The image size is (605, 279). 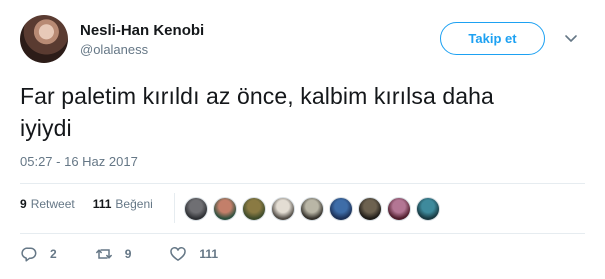 What do you see at coordinates (138, 254) in the screenshot?
I see `tweet-actions: 2 9 111` at bounding box center [138, 254].